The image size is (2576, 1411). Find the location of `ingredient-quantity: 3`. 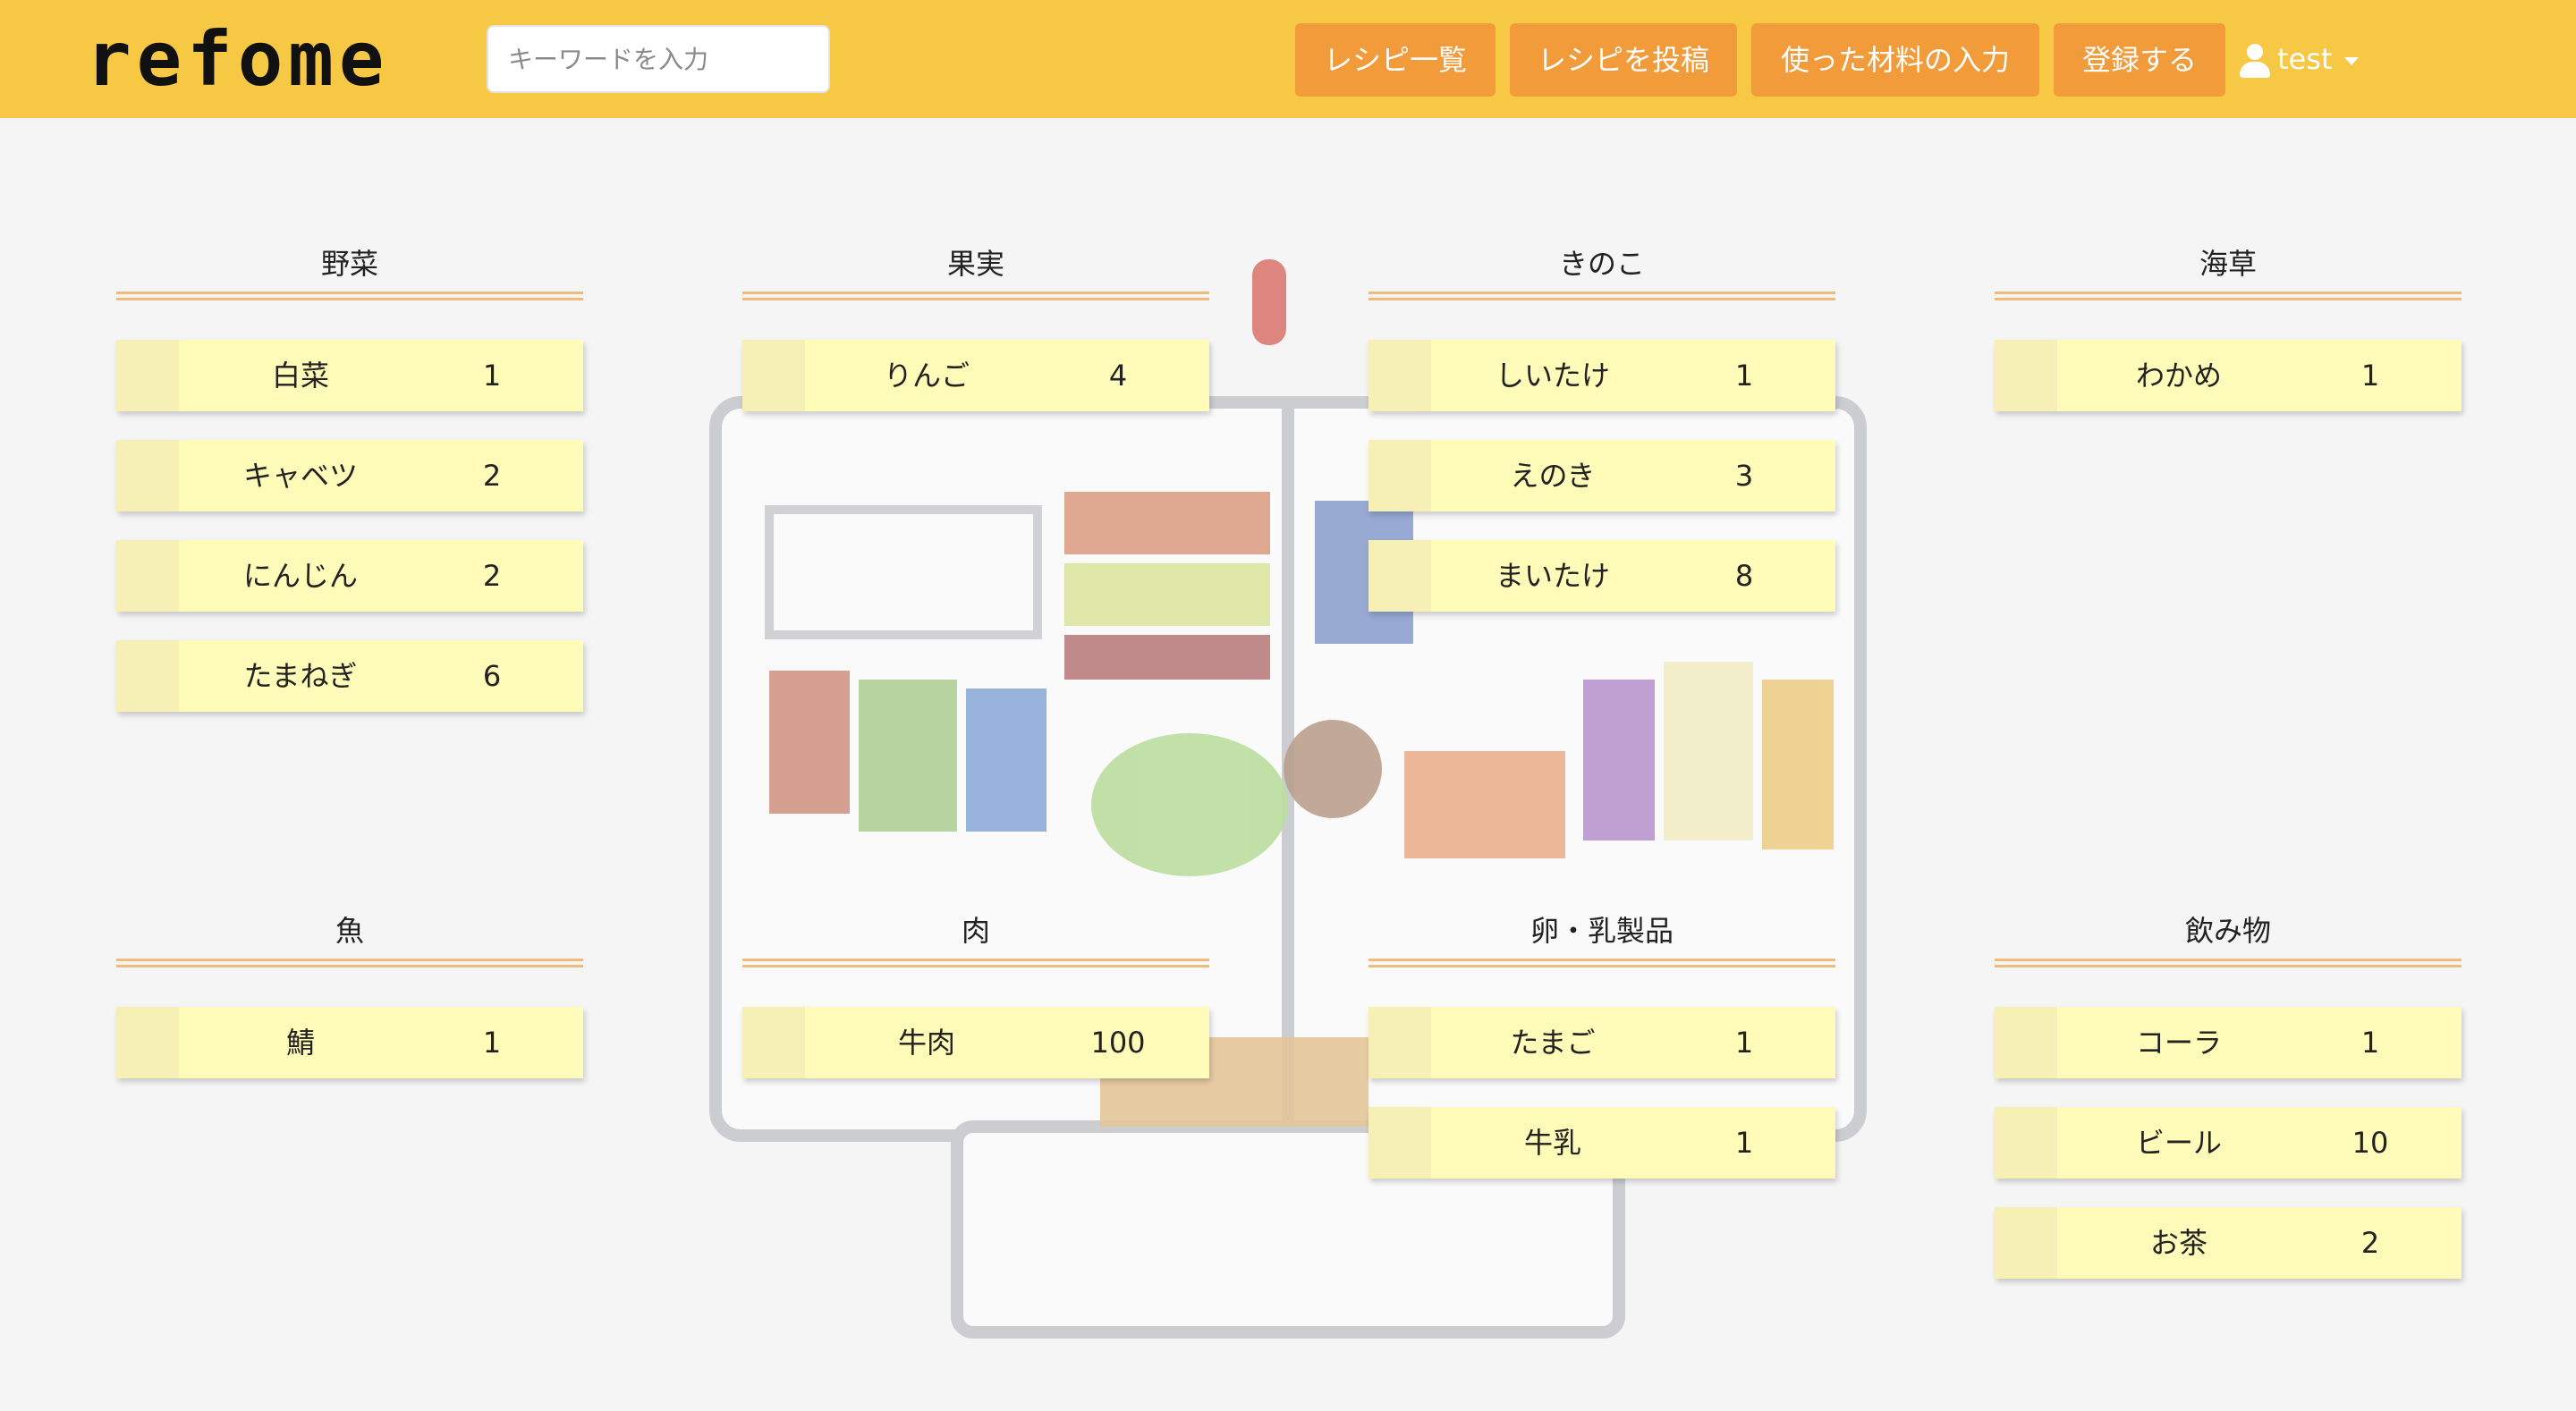

ingredient-quantity: 3 is located at coordinates (1744, 476).